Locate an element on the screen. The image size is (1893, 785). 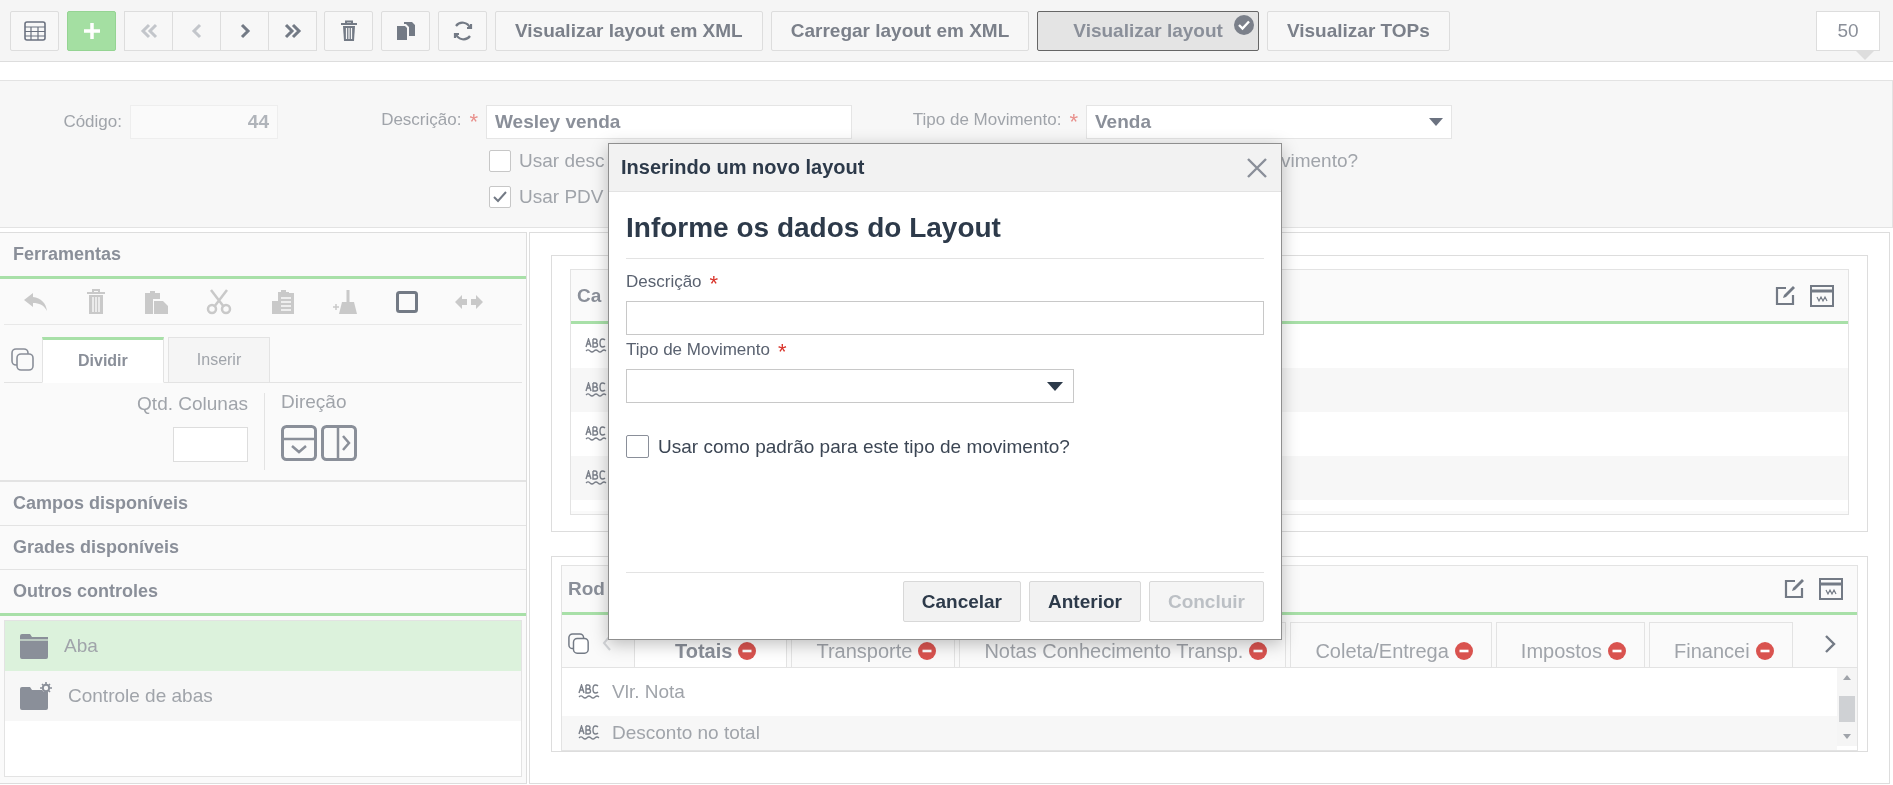
toolbar-button: Visualizar layout em XML is located at coordinates (629, 30).